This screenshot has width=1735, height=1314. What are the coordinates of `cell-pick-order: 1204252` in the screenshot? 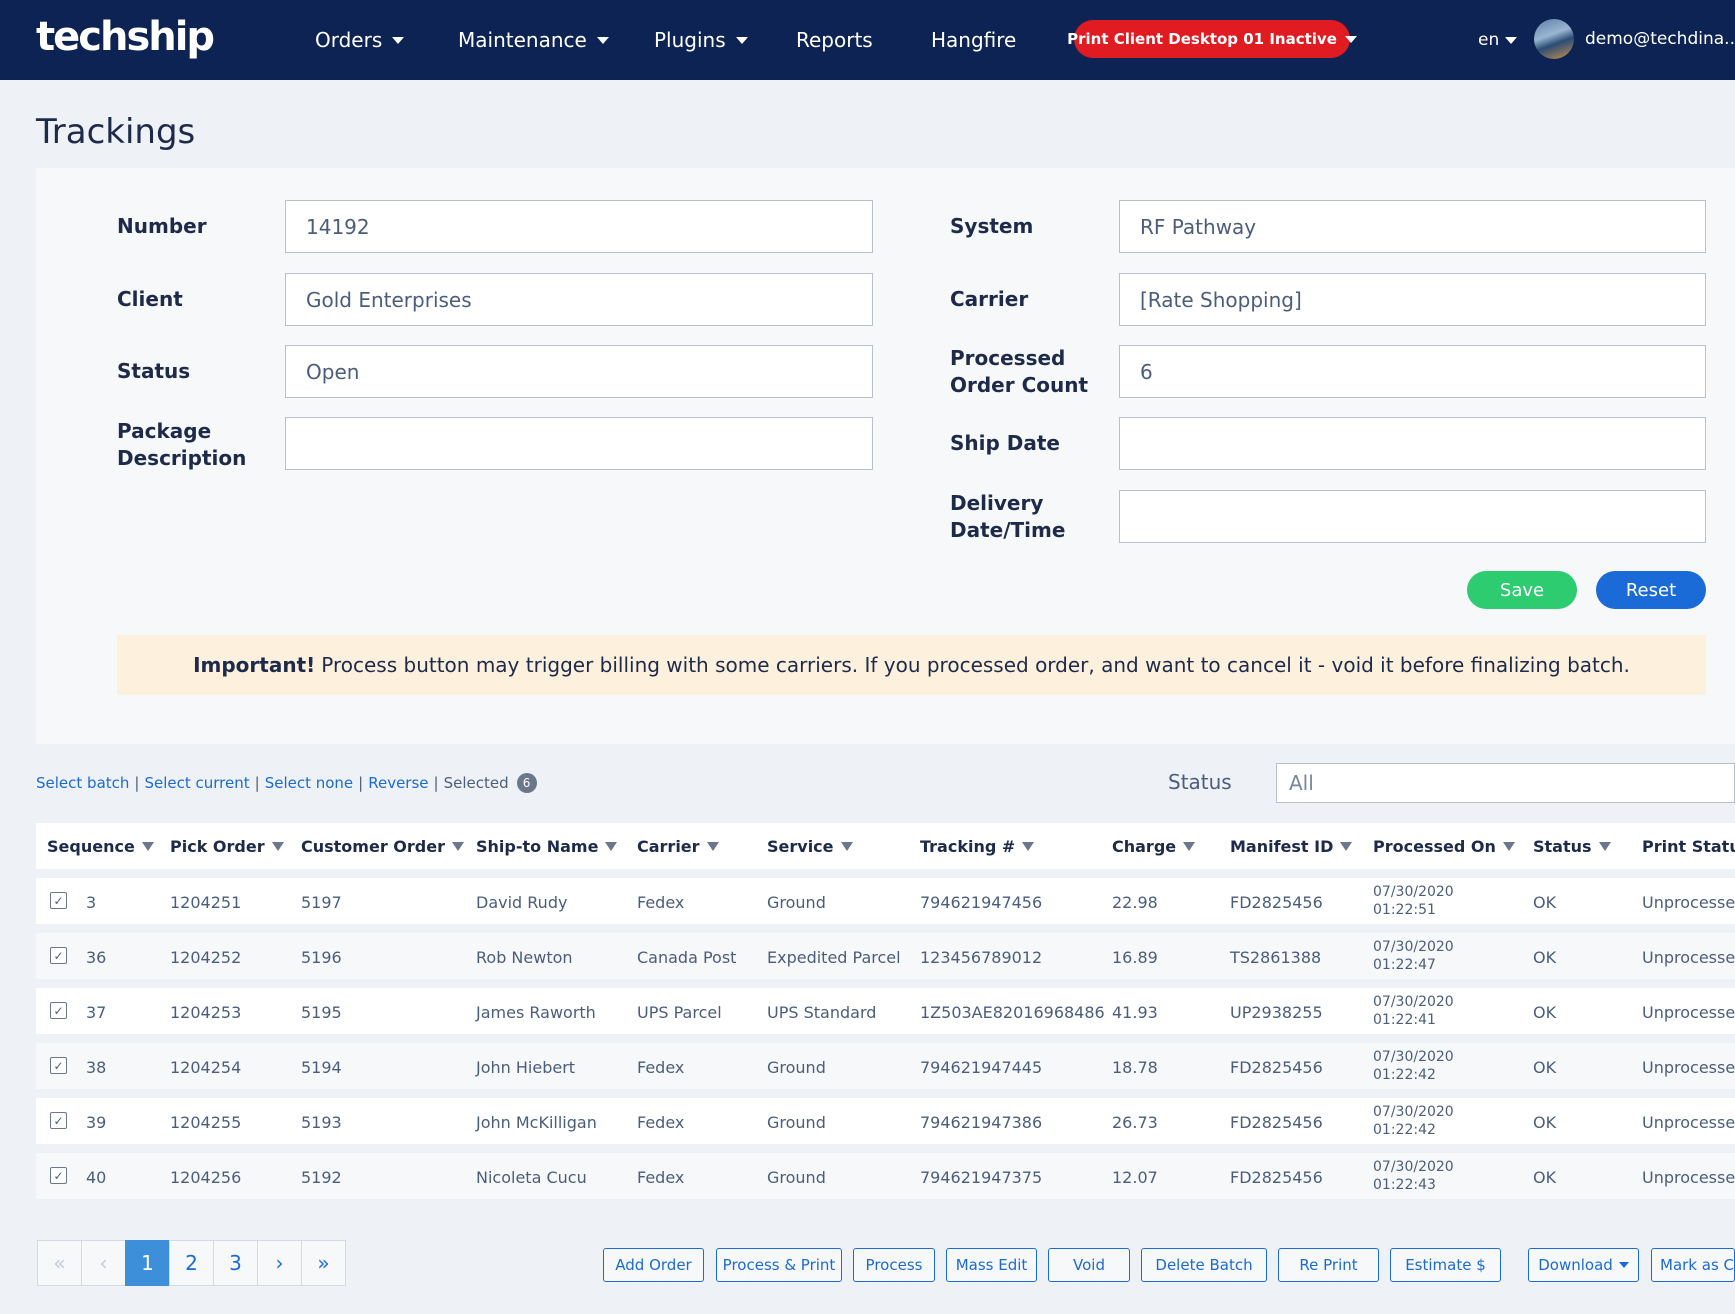 It's located at (206, 957).